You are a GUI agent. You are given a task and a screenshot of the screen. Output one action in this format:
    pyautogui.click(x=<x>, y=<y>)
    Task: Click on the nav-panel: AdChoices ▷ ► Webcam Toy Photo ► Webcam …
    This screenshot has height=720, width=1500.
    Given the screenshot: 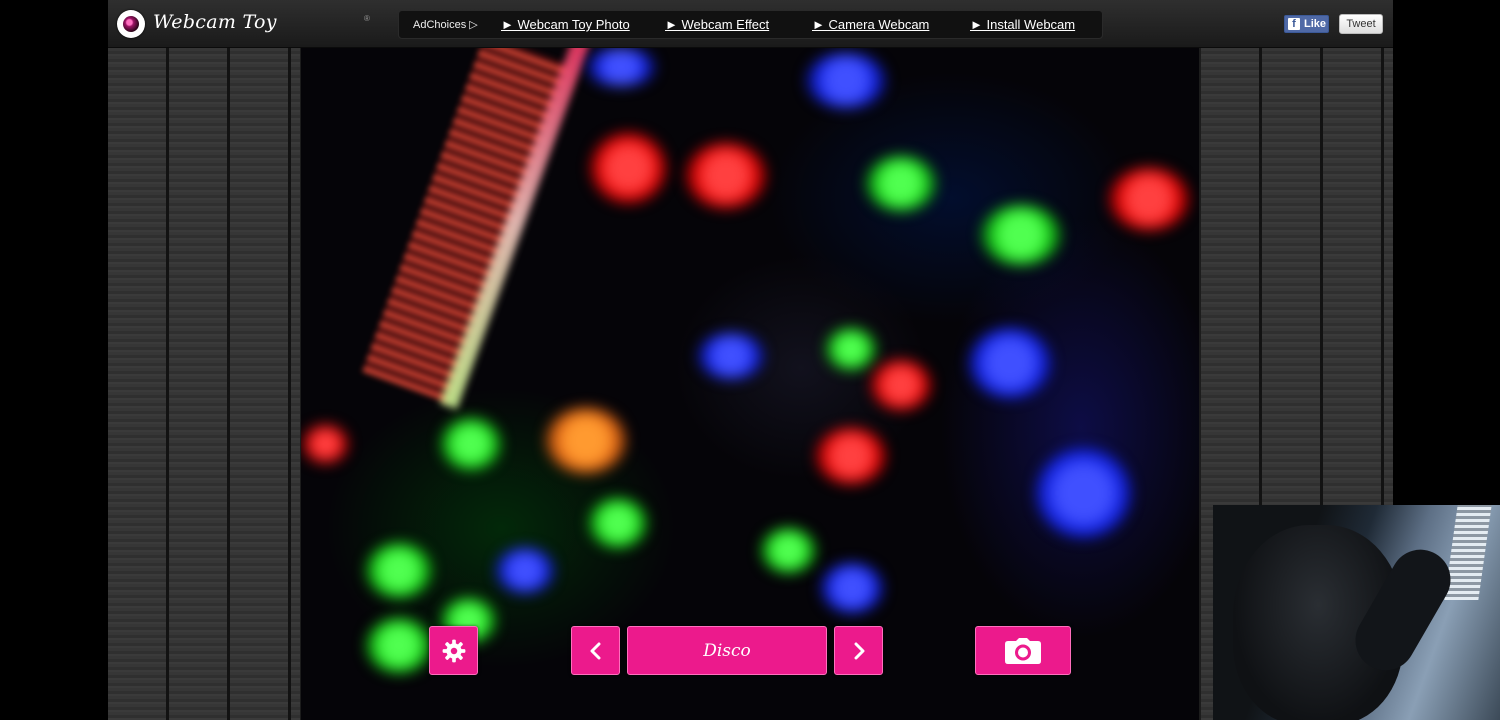 What is the action you would take?
    pyautogui.click(x=750, y=24)
    